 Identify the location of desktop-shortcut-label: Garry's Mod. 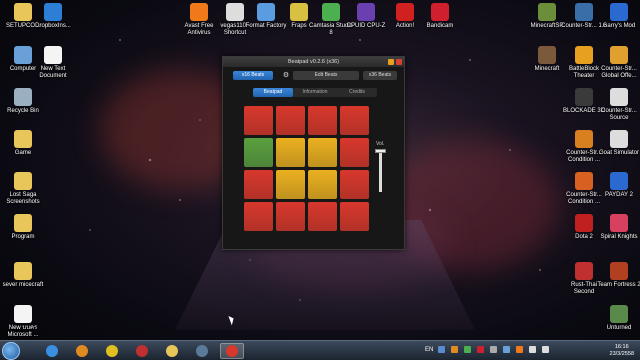
(619, 26).